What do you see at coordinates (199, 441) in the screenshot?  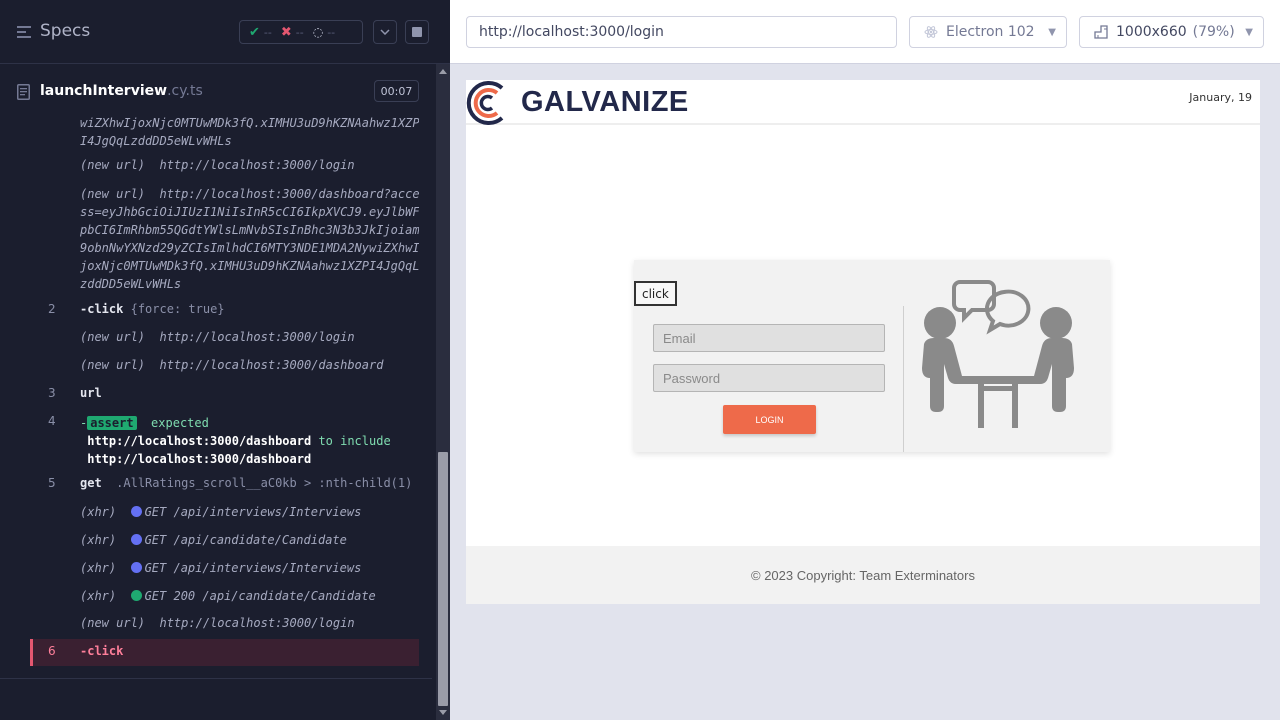 I see `assert-actual: http://localhost:3000/dashboard` at bounding box center [199, 441].